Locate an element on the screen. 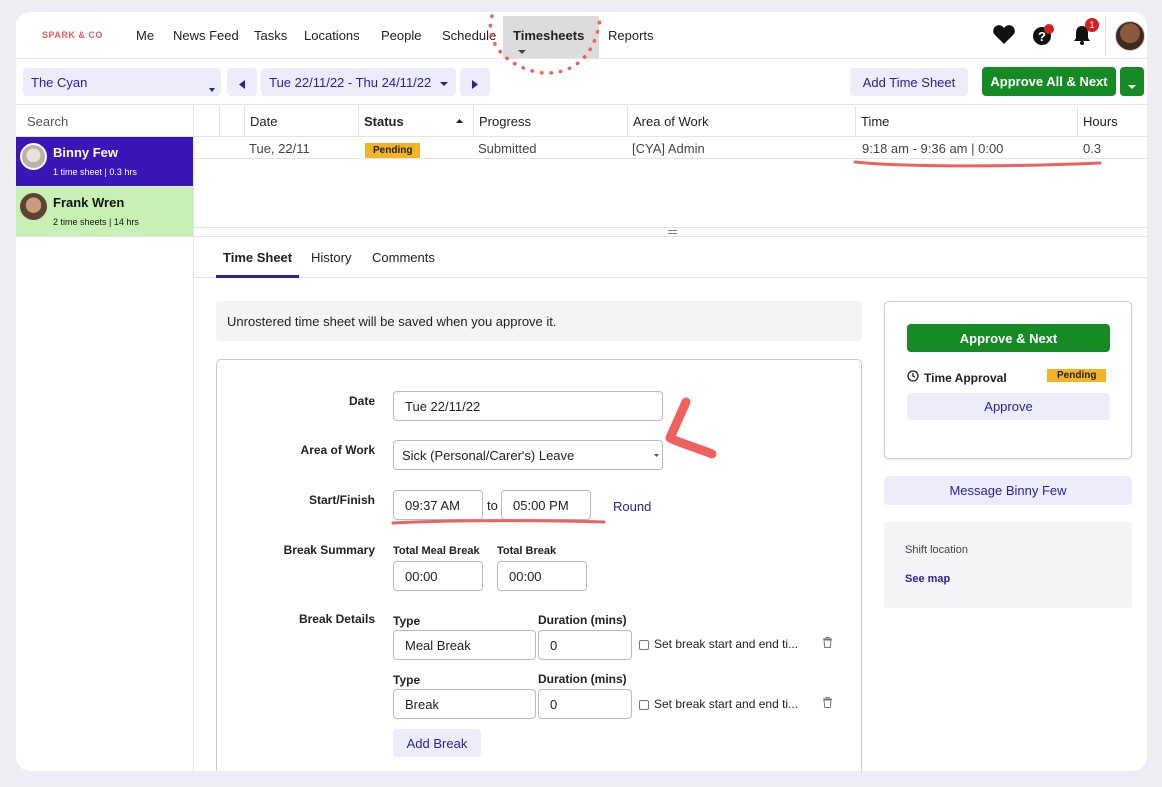 This screenshot has height=787, width=1162. area-value: Sick (Personal/Carer's) Leave is located at coordinates (488, 455).